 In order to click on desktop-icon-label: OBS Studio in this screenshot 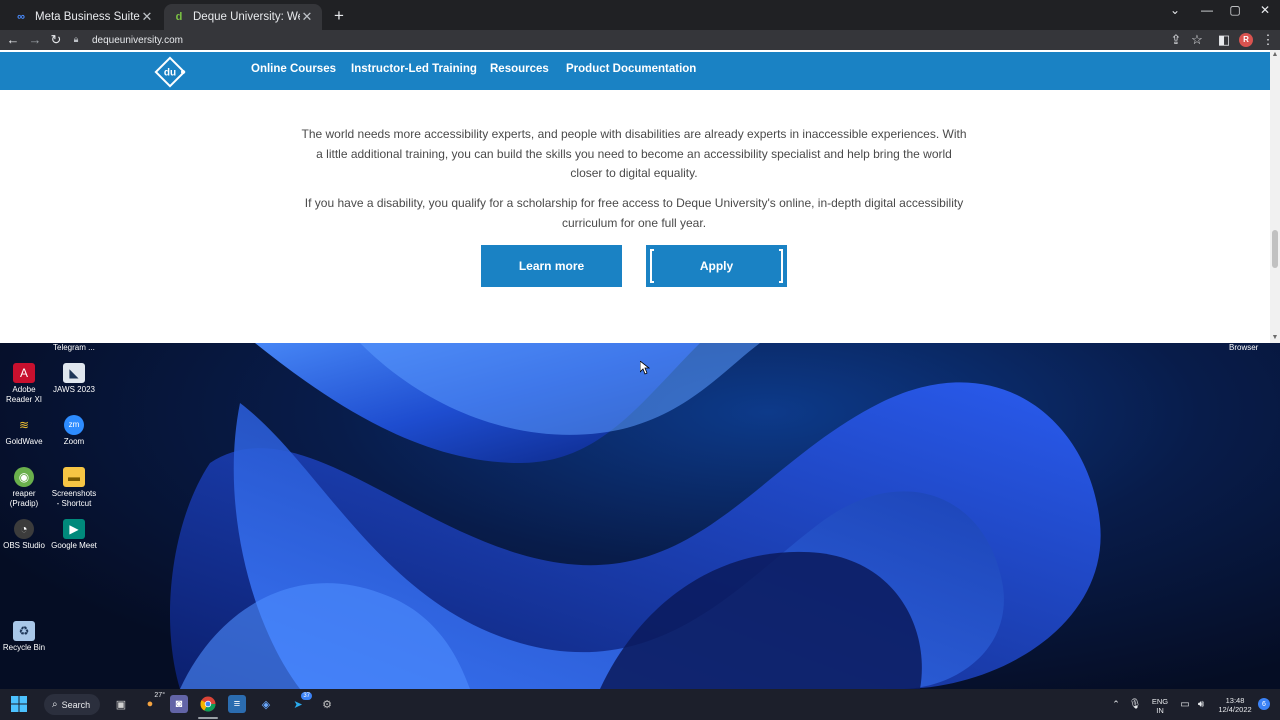, I will do `click(24, 545)`.